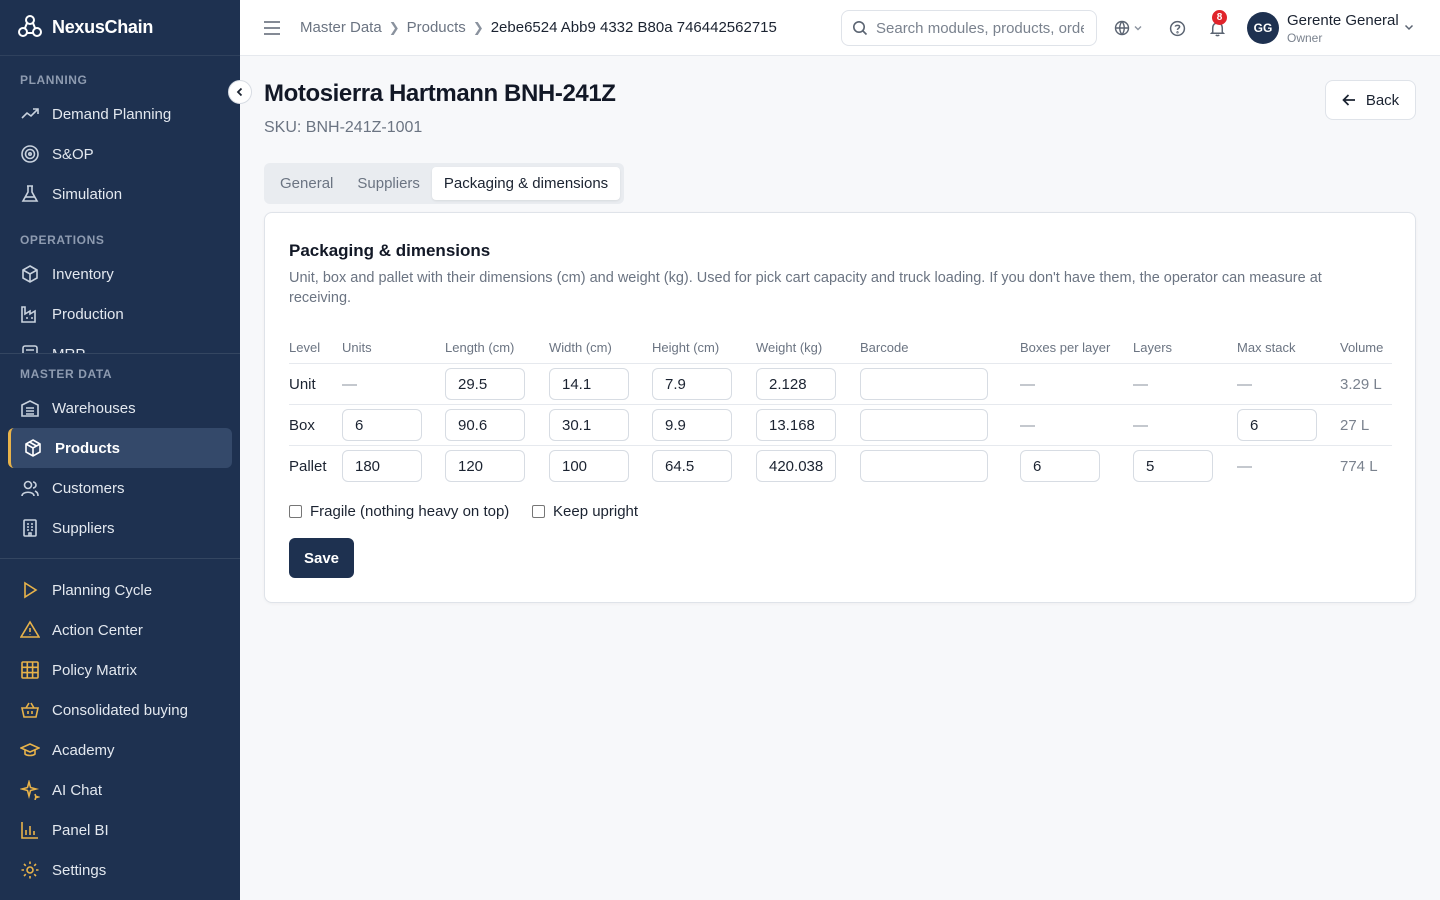 The width and height of the screenshot is (1440, 900). I want to click on breadcrumb-current: 2ebe6524 Abb9 4332 B80a 746442562715, so click(633, 27).